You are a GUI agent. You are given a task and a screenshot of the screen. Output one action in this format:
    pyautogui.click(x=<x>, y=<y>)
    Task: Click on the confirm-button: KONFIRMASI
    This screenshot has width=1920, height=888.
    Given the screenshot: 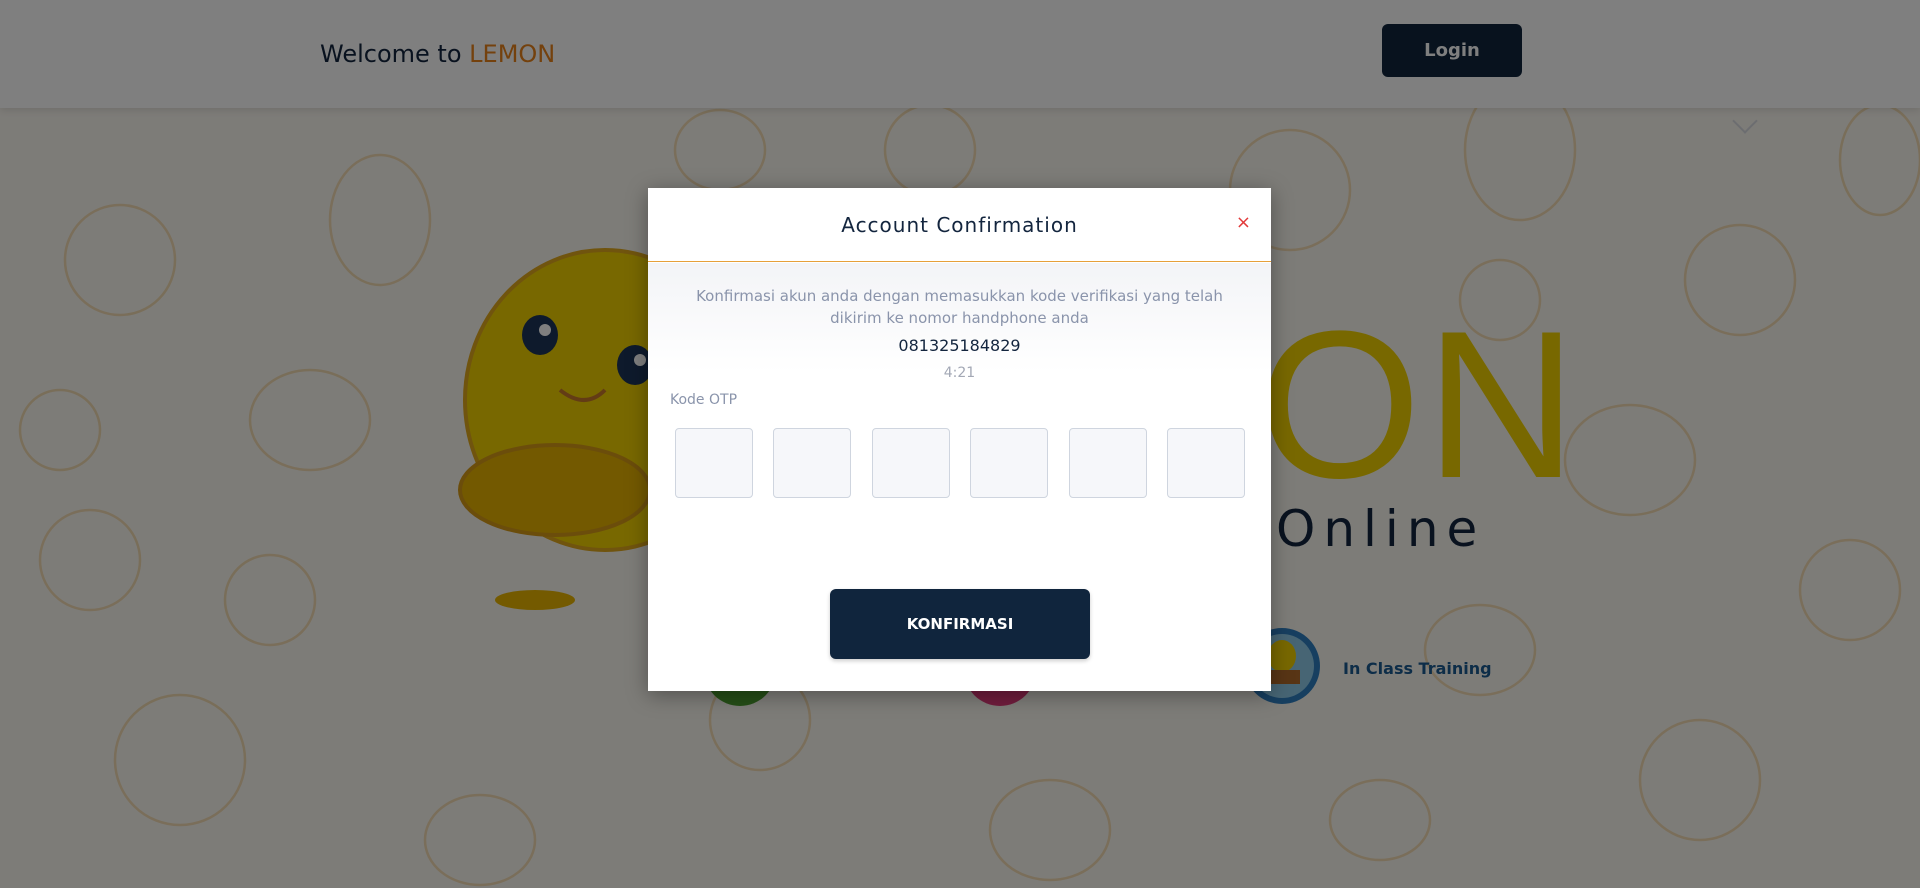 What is the action you would take?
    pyautogui.click(x=960, y=624)
    